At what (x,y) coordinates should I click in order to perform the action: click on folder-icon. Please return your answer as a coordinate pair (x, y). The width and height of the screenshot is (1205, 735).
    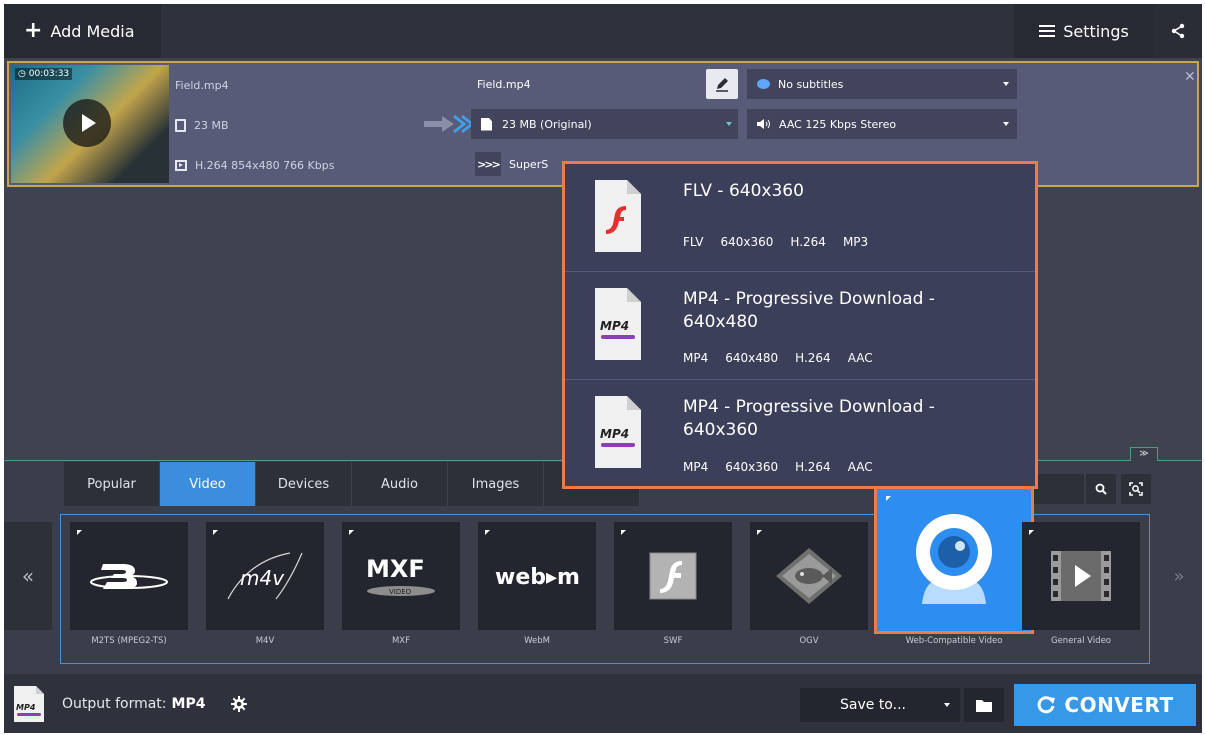
    Looking at the image, I should click on (984, 705).